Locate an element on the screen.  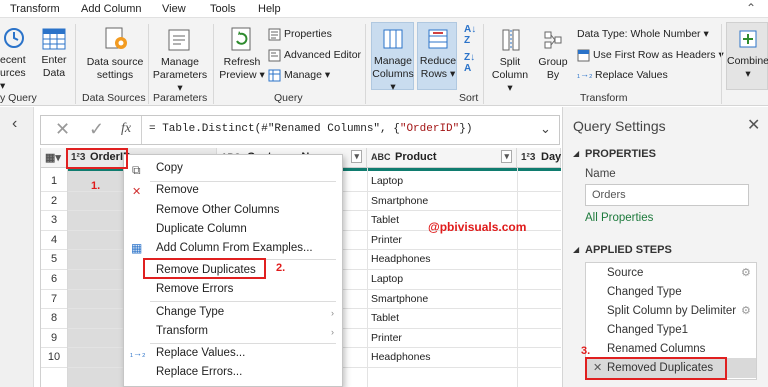
close-icon: ✕ is located at coordinates (753, 125).